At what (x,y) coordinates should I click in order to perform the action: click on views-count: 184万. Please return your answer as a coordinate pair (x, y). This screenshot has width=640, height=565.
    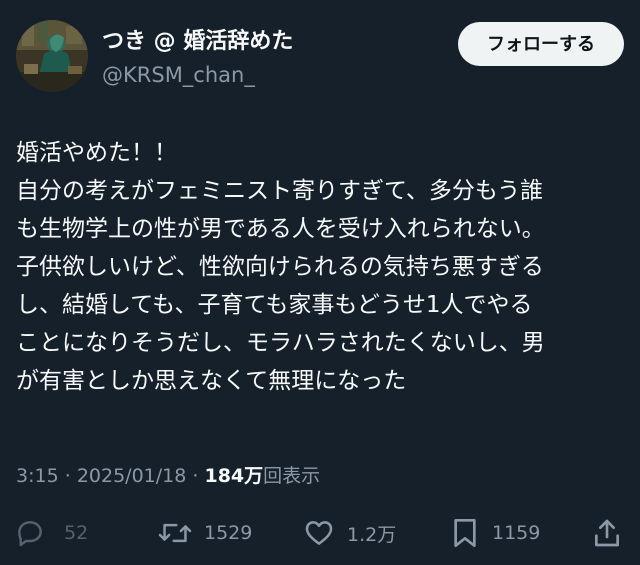
    Looking at the image, I should click on (234, 476).